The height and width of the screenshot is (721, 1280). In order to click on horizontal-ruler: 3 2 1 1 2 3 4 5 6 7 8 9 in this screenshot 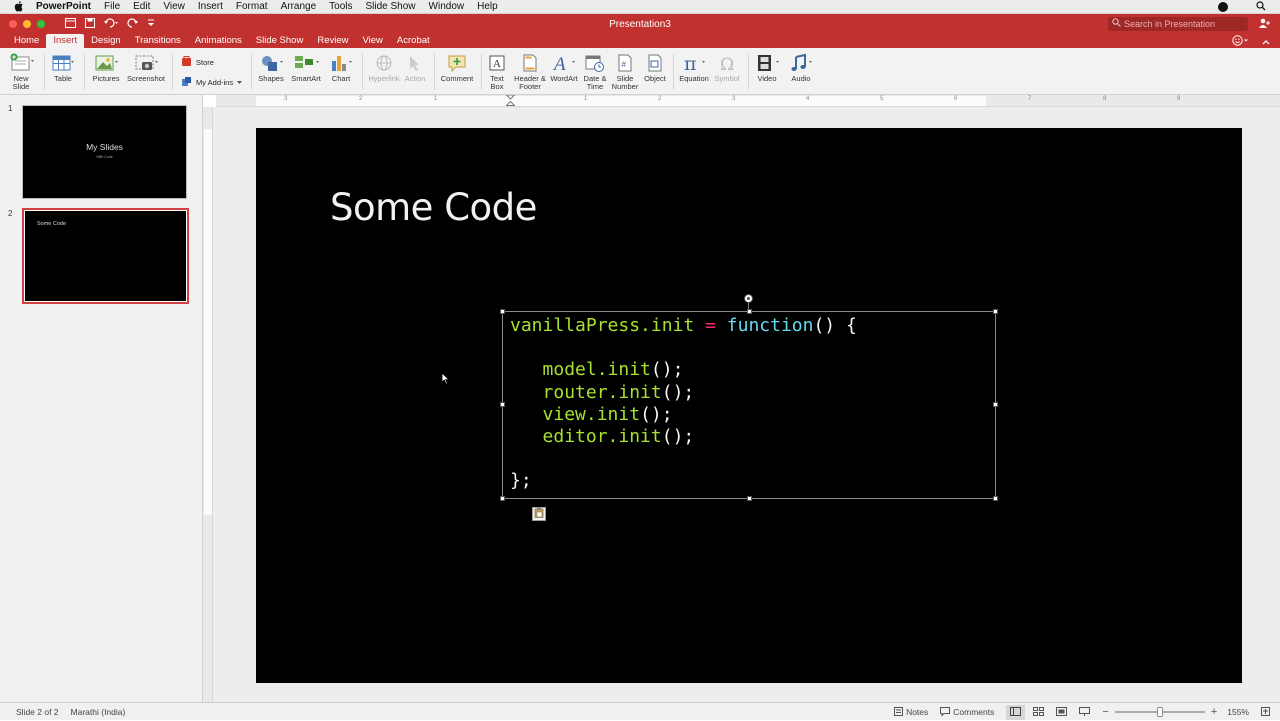, I will do `click(748, 100)`.